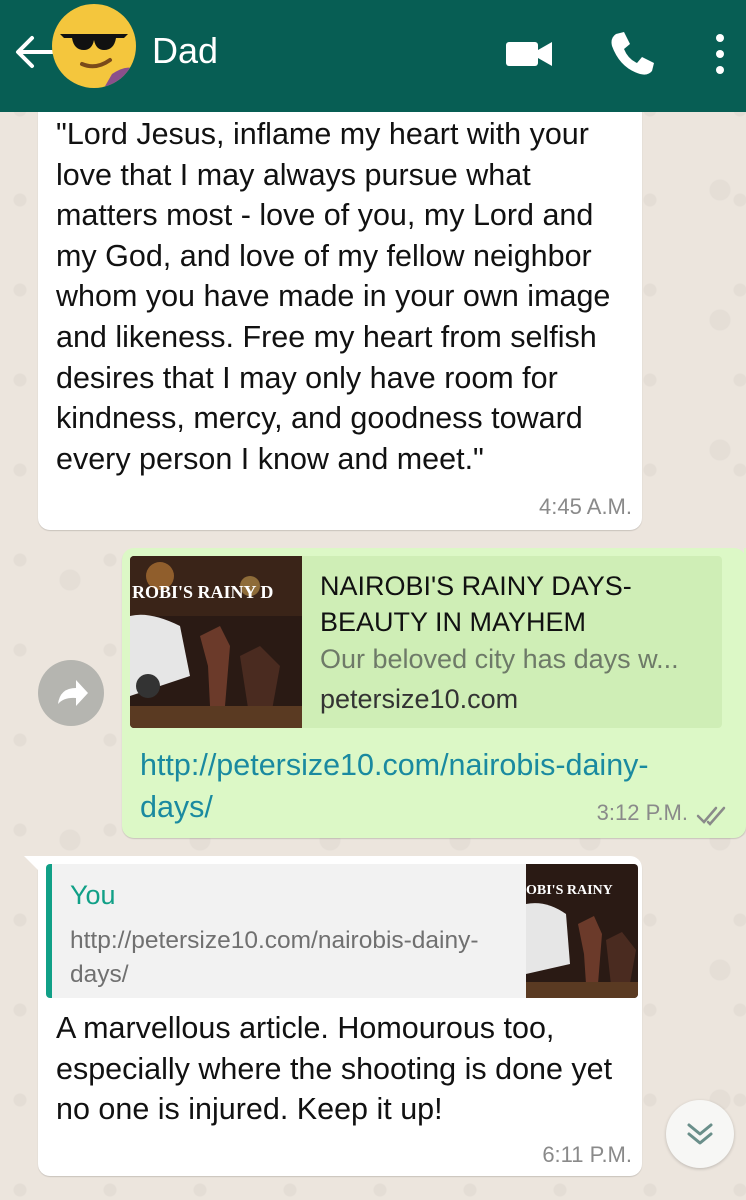 The image size is (746, 1200). I want to click on more-vertical-icon, so click(720, 54).